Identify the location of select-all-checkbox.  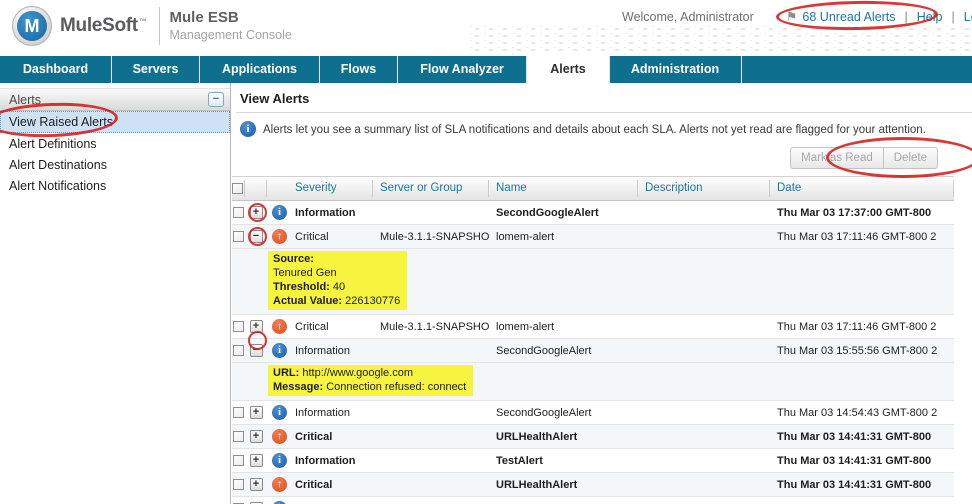
(237, 188).